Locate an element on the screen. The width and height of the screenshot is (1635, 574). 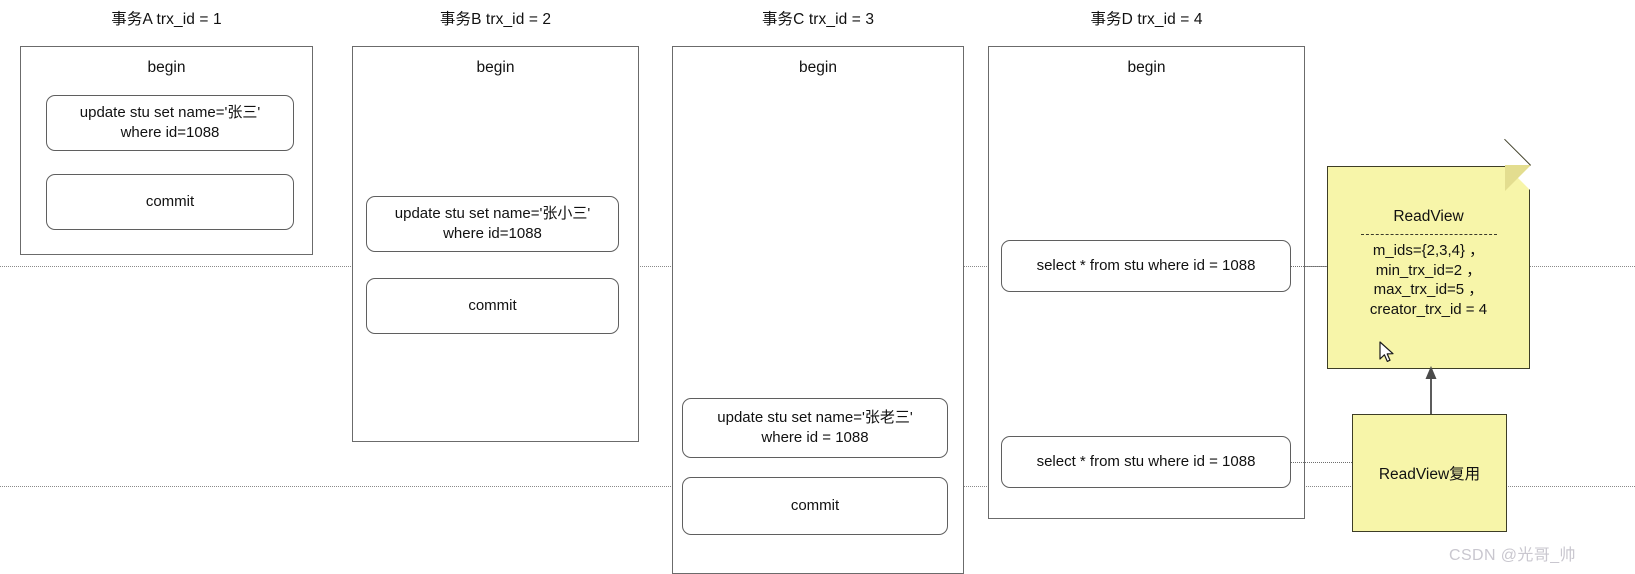
transaction-c-begin-label: begin is located at coordinates (818, 67).